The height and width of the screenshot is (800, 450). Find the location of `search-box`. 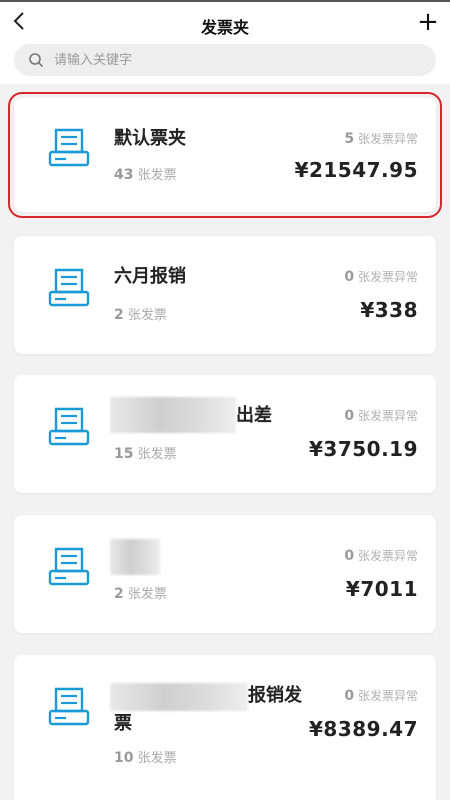

search-box is located at coordinates (225, 60).